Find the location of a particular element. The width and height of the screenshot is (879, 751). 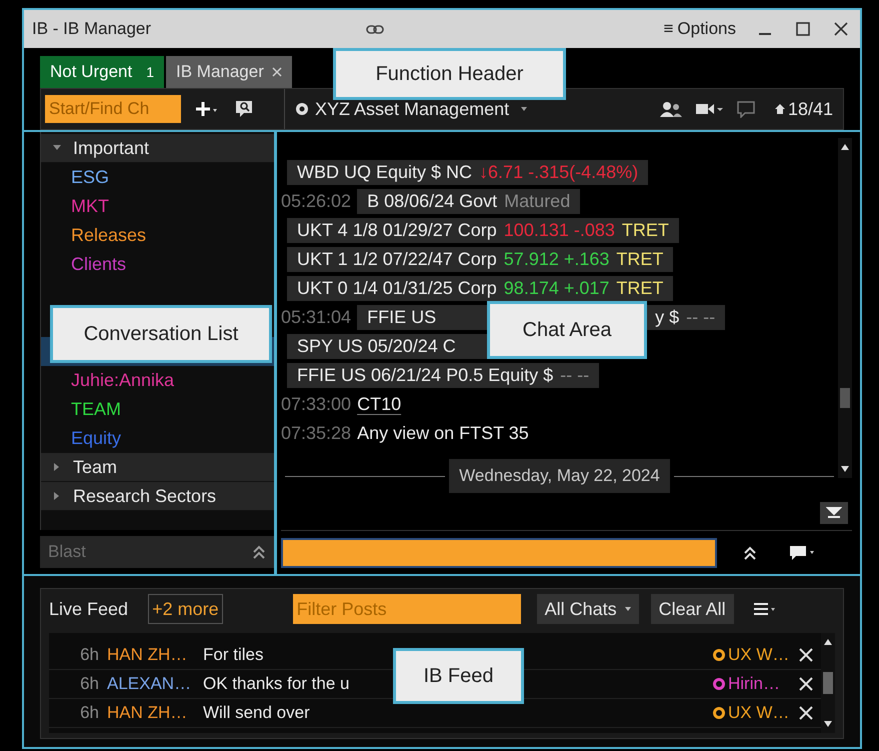

chat-search-icon is located at coordinates (244, 109).